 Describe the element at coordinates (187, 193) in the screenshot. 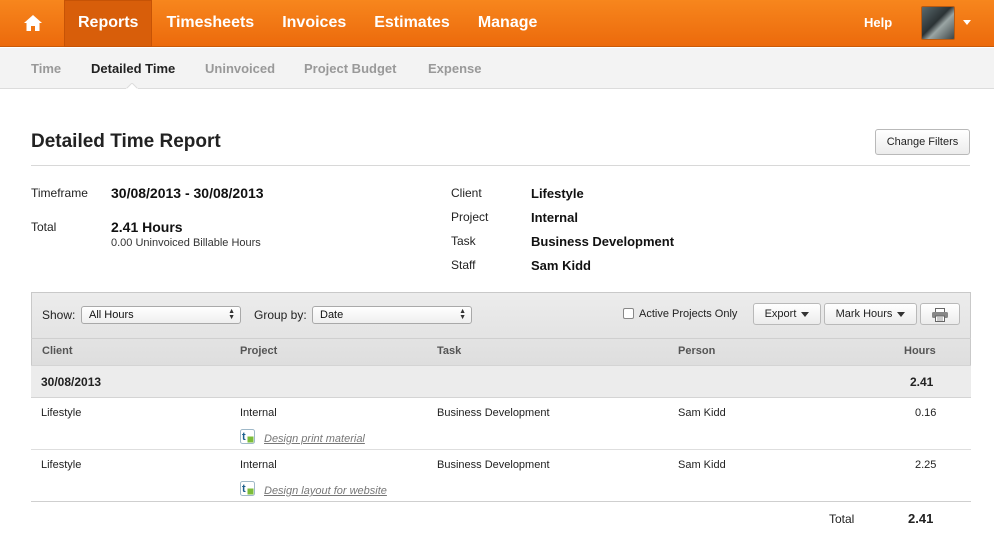

I see `timeframe-value: 30/08/2013 - 30/08/2013` at that location.